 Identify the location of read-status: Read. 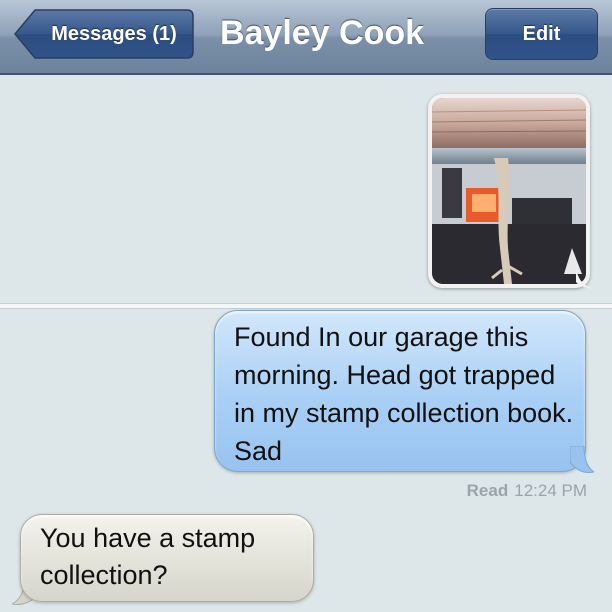
(487, 490).